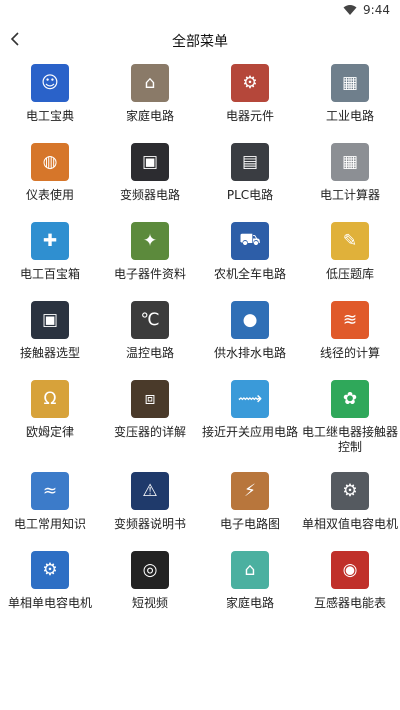 The image size is (400, 710). What do you see at coordinates (149, 603) in the screenshot?
I see `menu-item-label: 短视频` at bounding box center [149, 603].